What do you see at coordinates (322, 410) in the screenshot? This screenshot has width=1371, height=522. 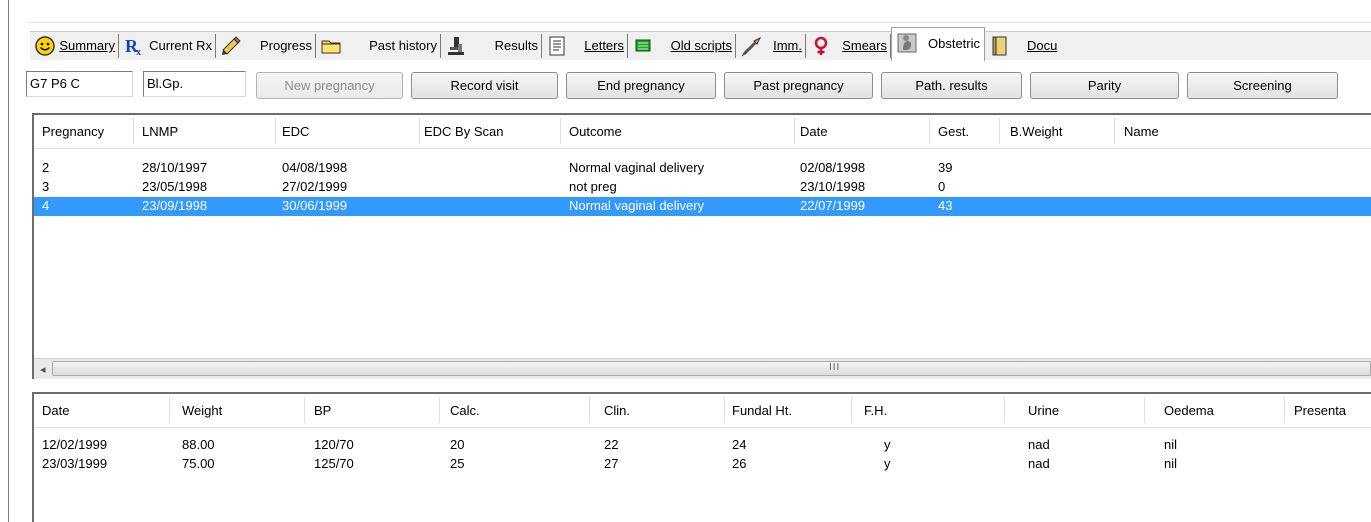 I see `column-header-bp: BP` at bounding box center [322, 410].